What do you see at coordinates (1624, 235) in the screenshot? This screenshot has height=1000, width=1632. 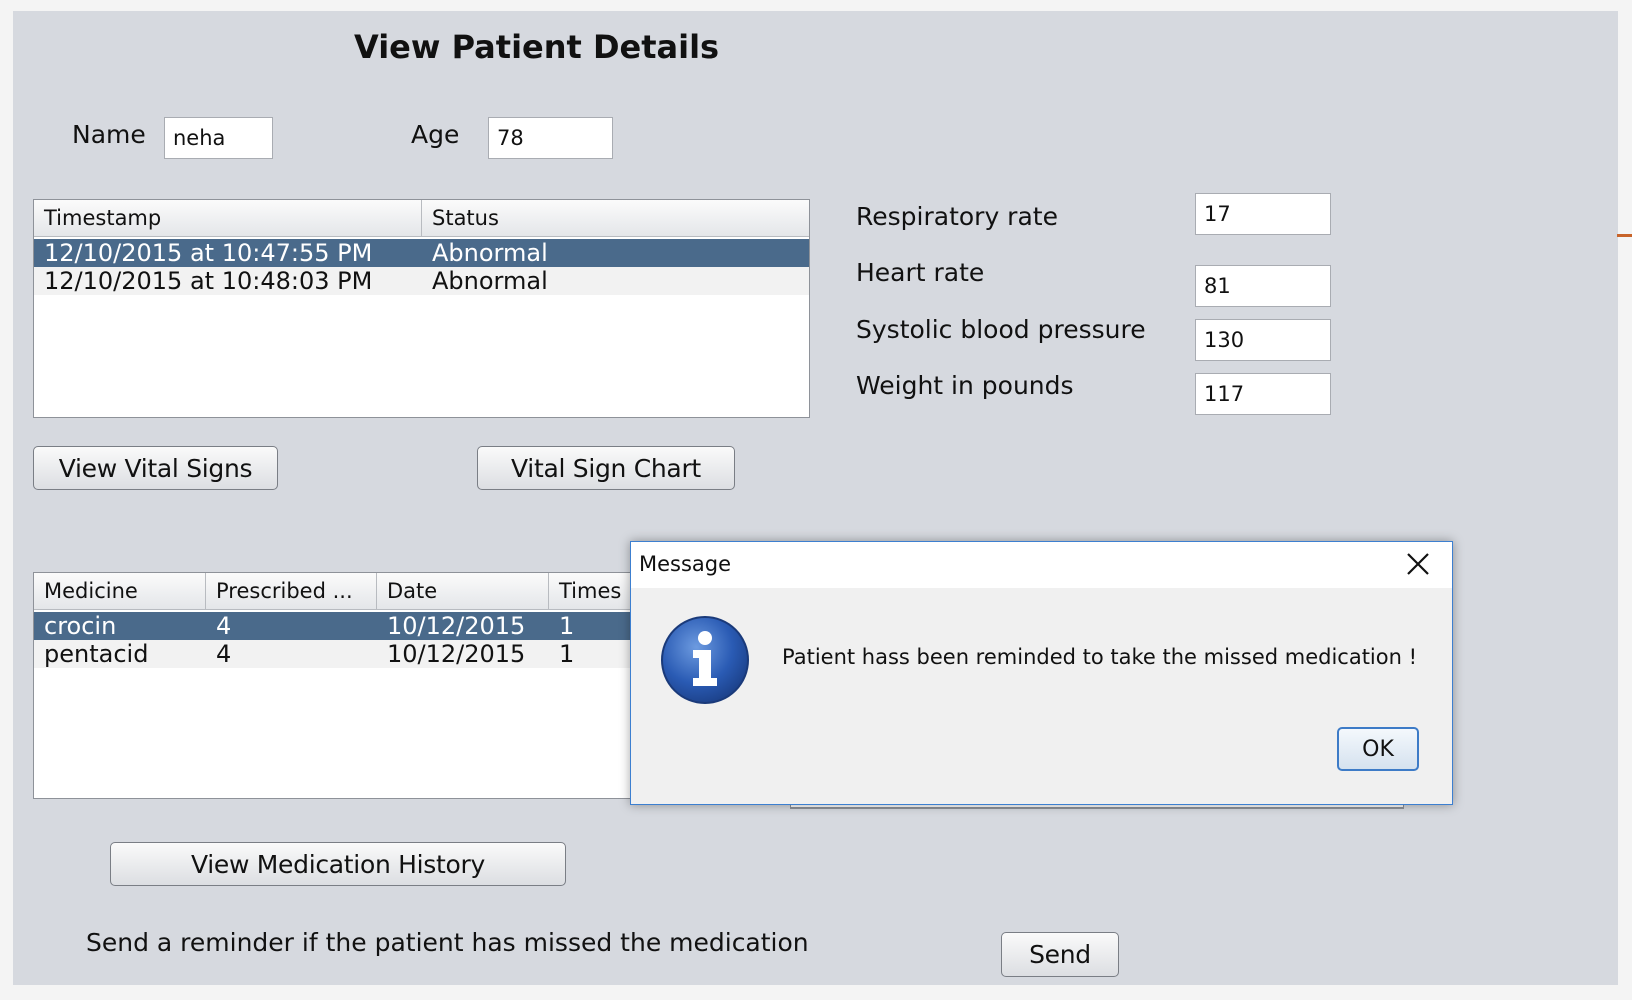 I see `edge-accent` at bounding box center [1624, 235].